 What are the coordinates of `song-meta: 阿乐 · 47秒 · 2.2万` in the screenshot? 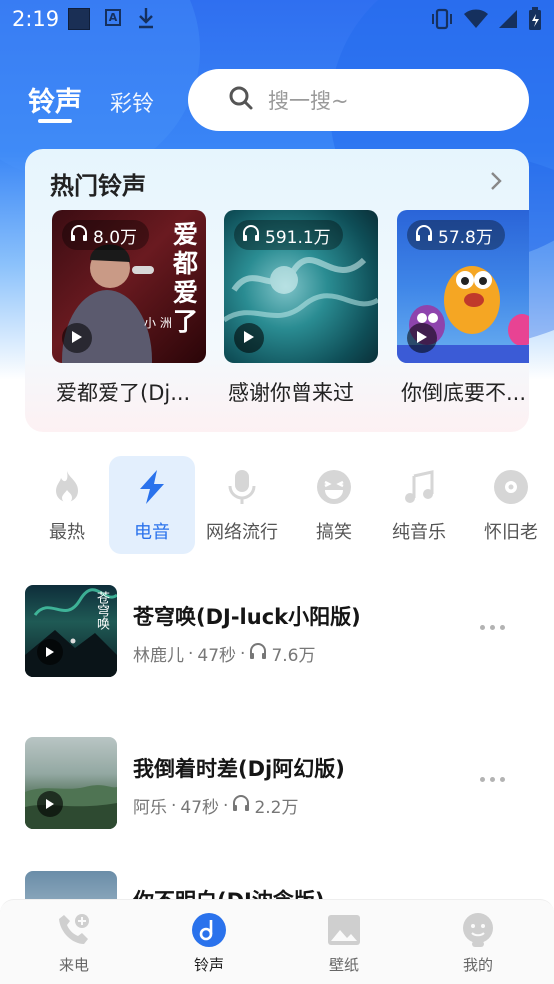 It's located at (216, 805).